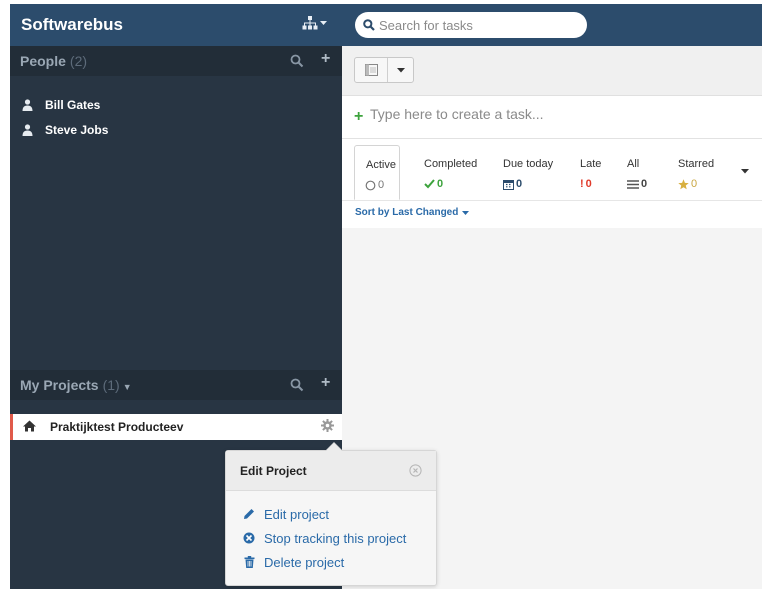  What do you see at coordinates (560, 114) in the screenshot?
I see `create-task-input` at bounding box center [560, 114].